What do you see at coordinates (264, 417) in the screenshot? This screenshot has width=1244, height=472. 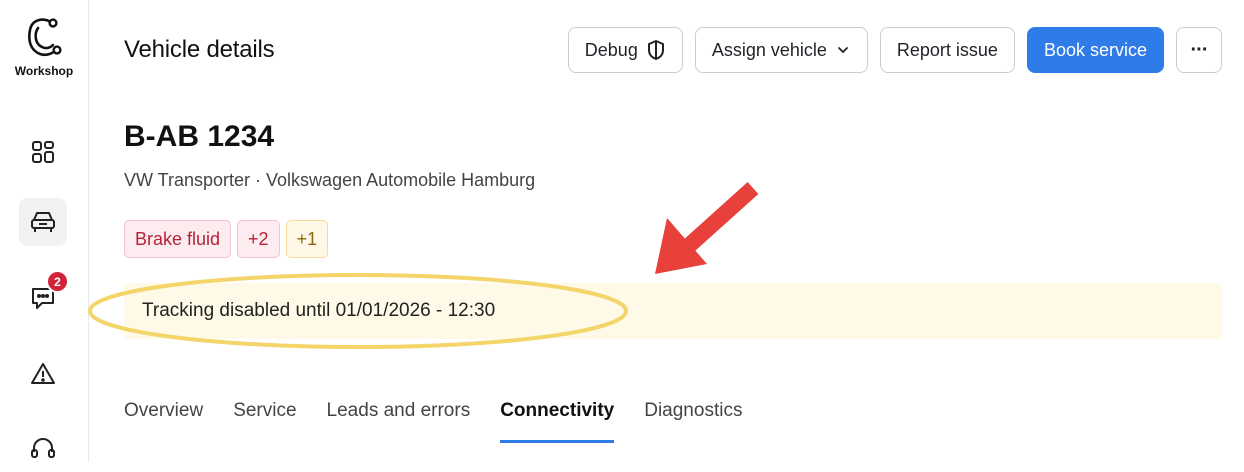 I see `tab-service: Service` at bounding box center [264, 417].